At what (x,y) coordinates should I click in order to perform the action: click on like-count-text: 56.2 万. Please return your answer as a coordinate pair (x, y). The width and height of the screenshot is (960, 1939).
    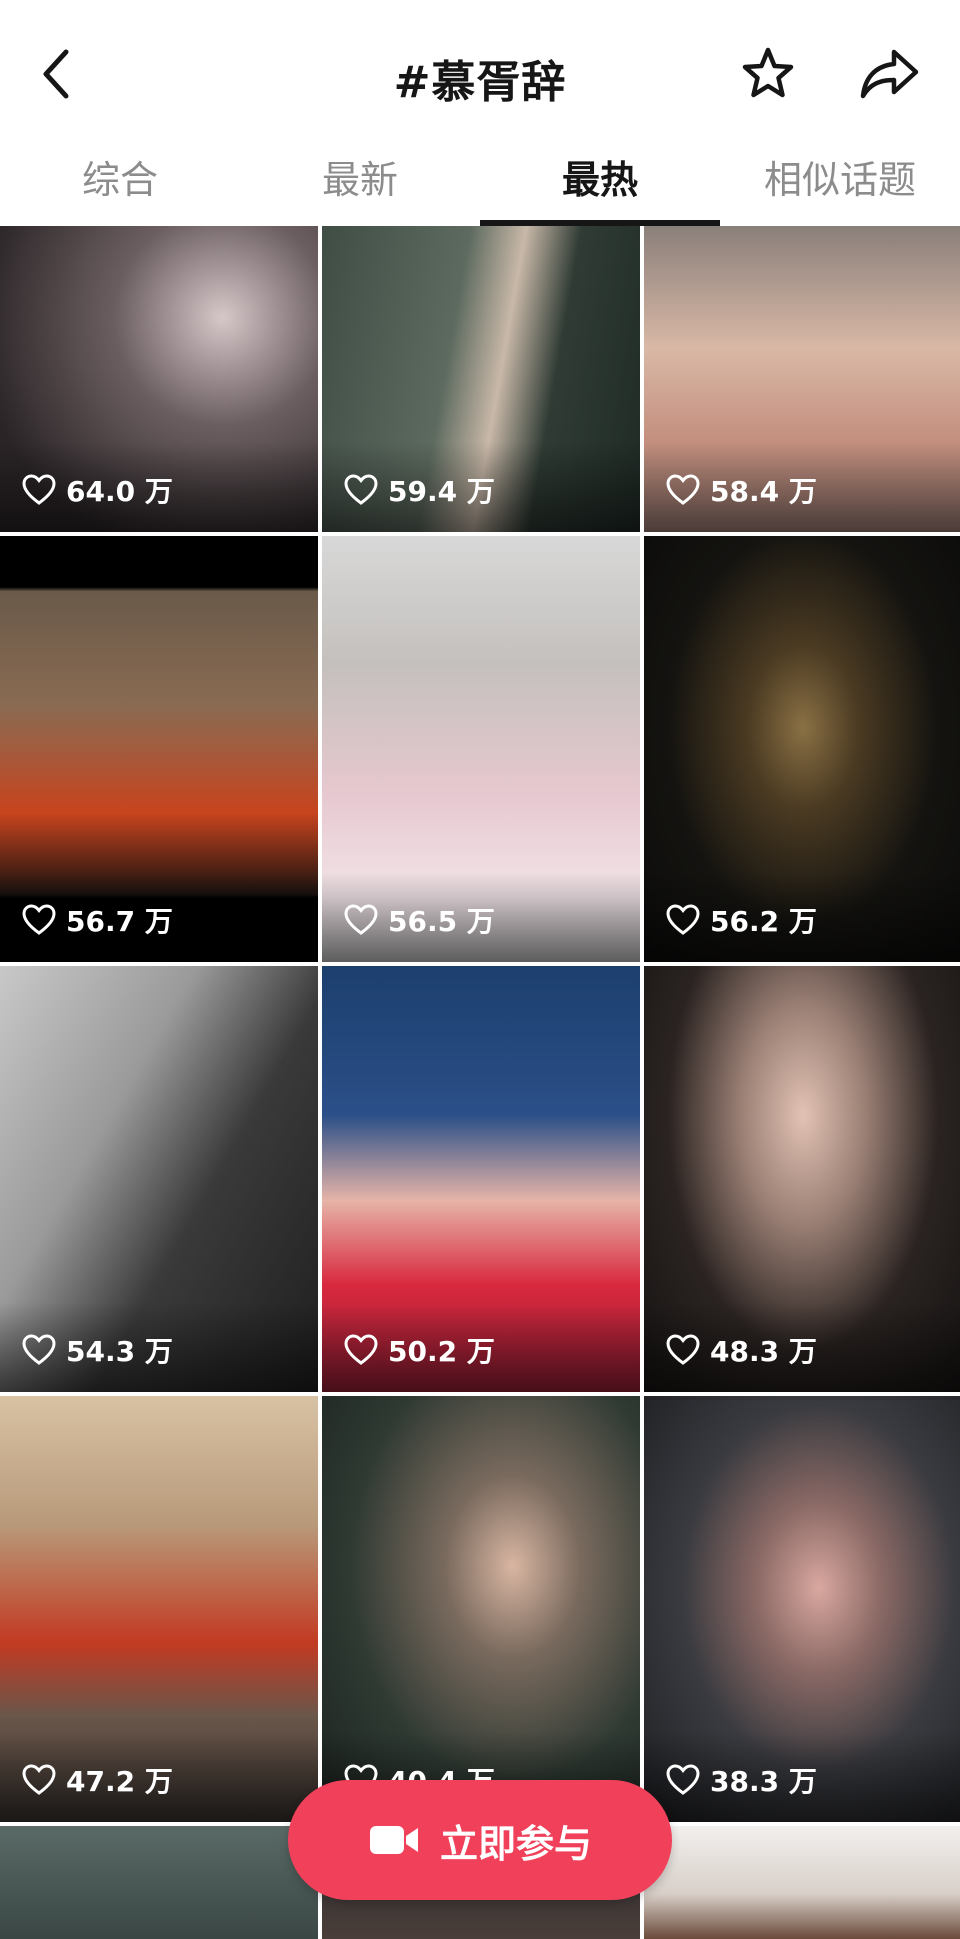
    Looking at the image, I should click on (763, 921).